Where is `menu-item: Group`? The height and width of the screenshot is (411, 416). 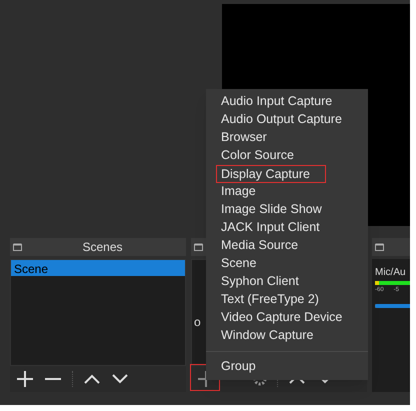
menu-item: Group is located at coordinates (292, 367).